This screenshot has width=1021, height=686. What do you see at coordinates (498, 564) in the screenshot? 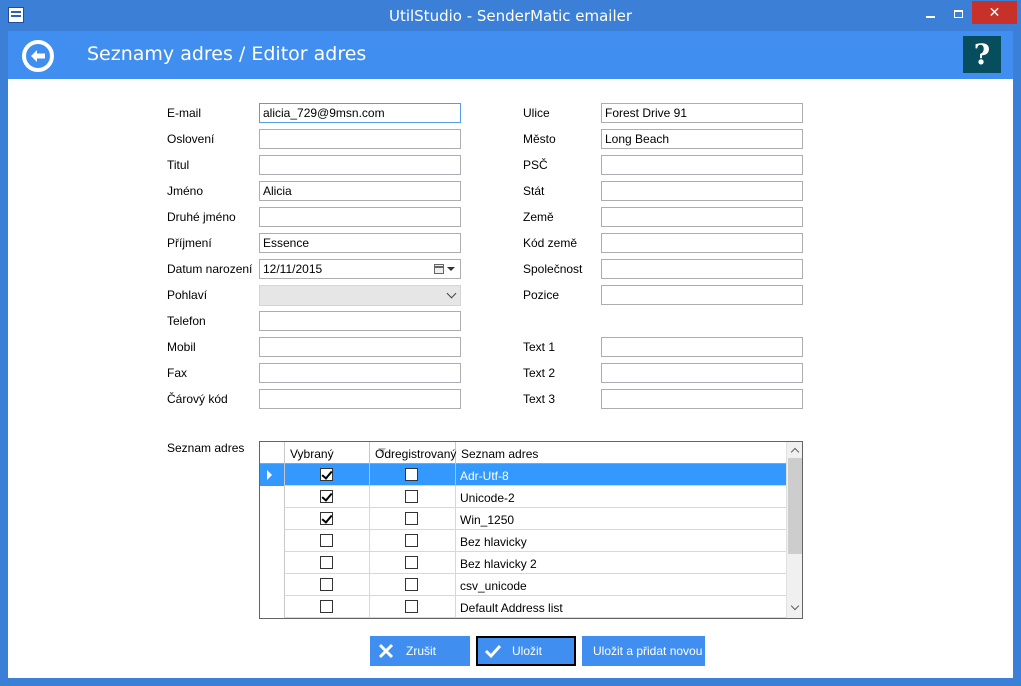
I see `list-name-cell: Bez hlavicky 2` at bounding box center [498, 564].